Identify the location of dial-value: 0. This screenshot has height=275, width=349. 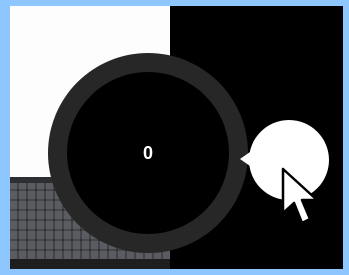
(147, 152).